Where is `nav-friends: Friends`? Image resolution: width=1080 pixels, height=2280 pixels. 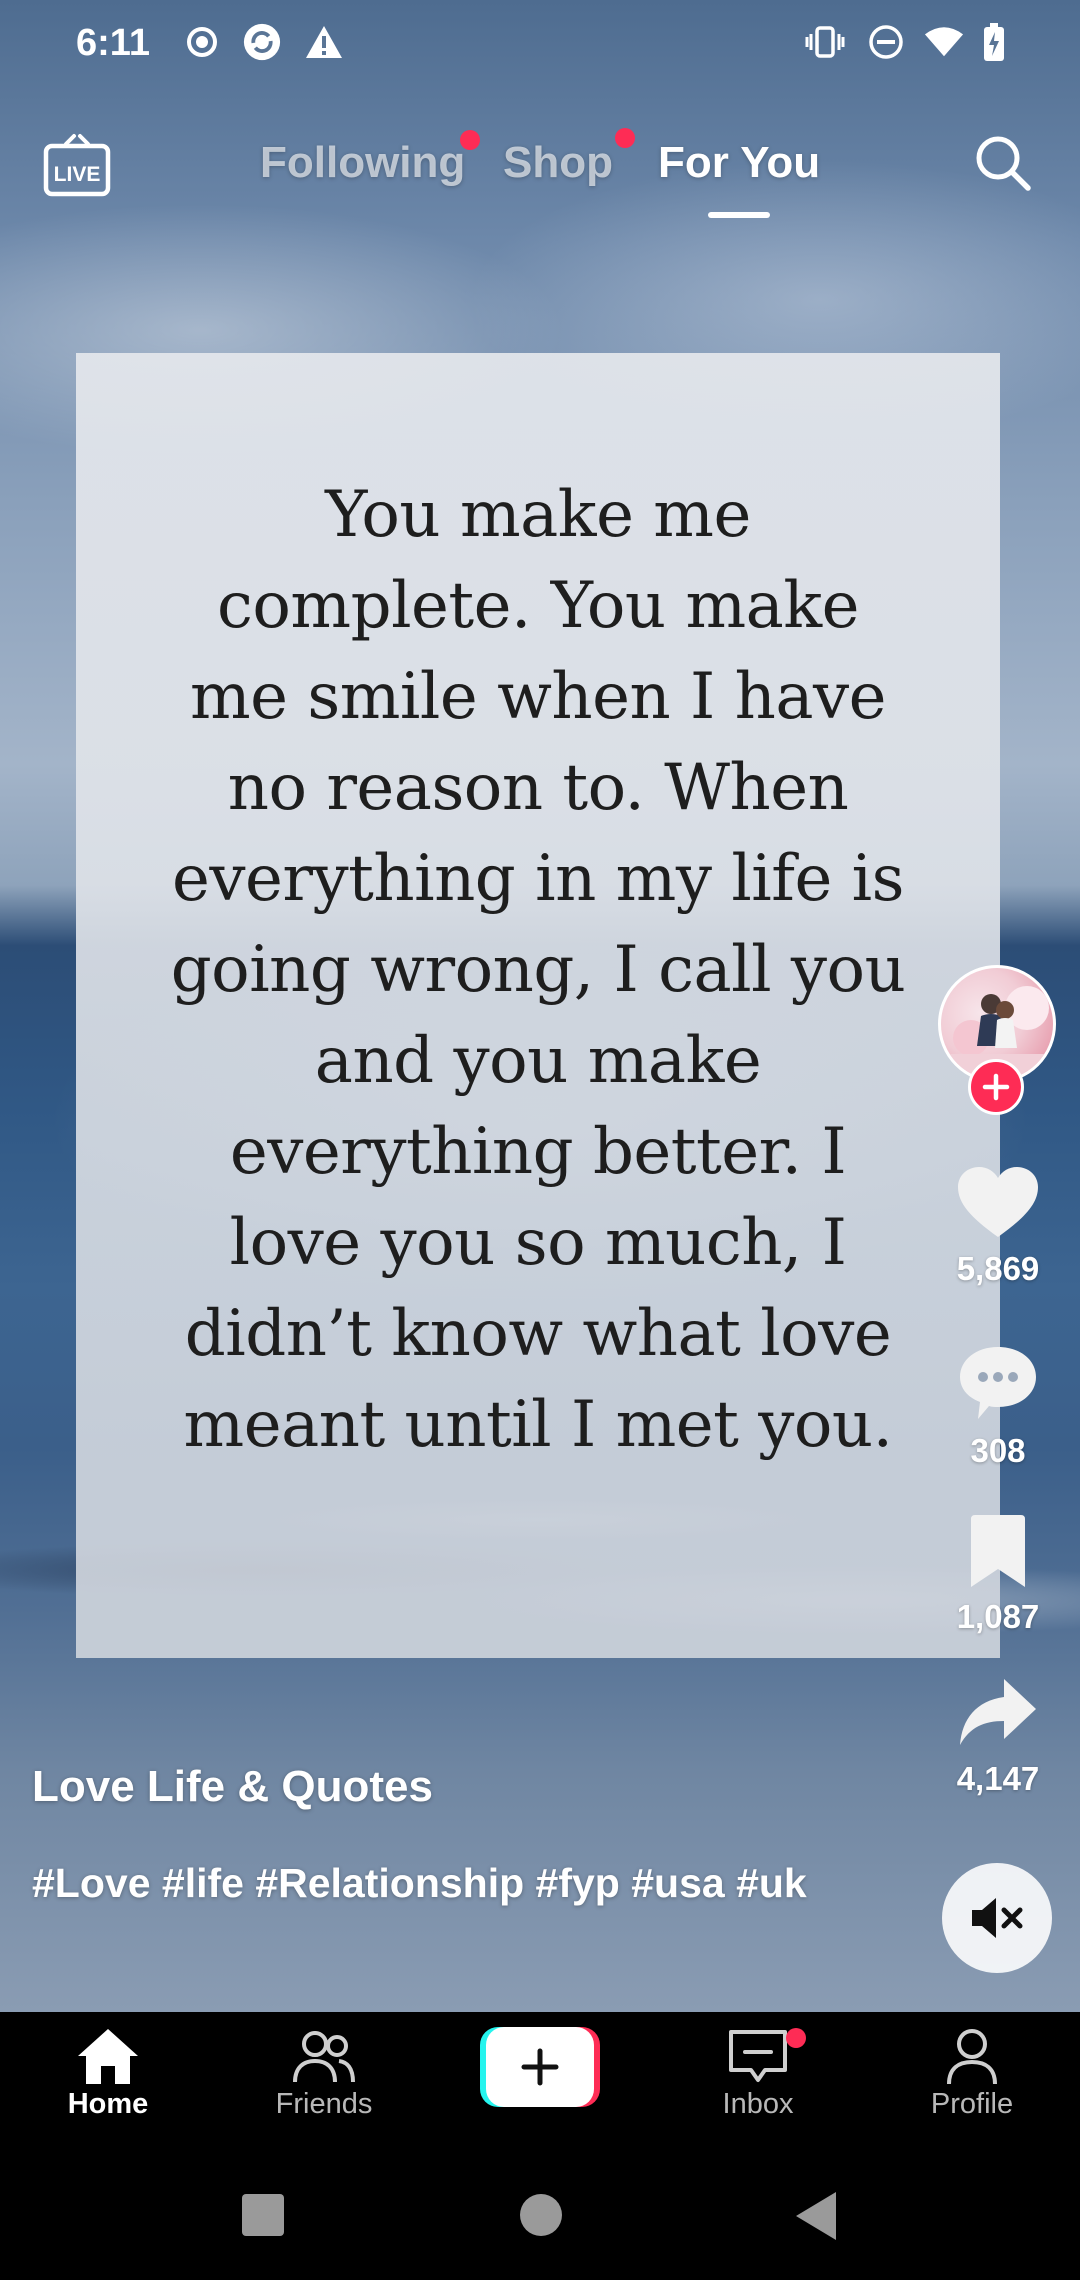
nav-friends: Friends is located at coordinates (324, 2073).